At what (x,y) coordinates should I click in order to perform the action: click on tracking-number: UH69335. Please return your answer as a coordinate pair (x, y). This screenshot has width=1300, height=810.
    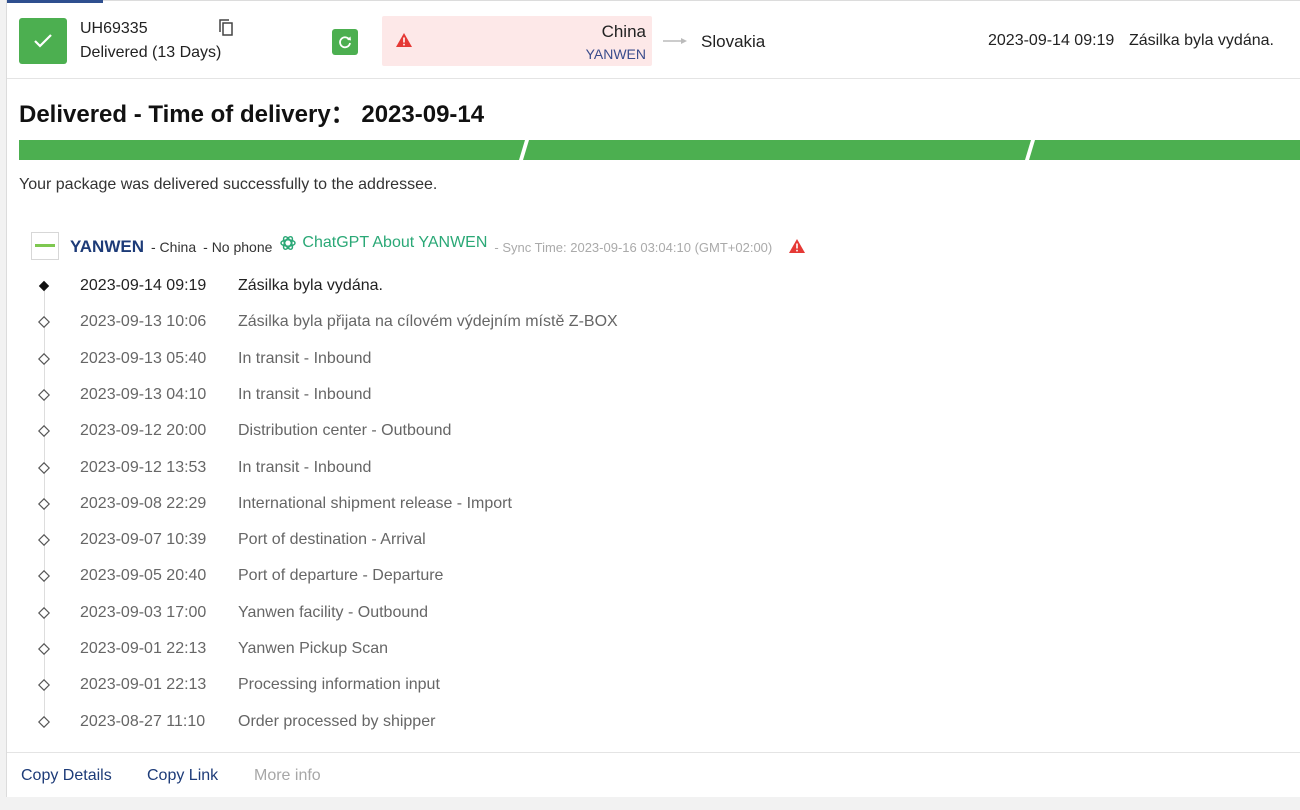
    Looking at the image, I should click on (114, 28).